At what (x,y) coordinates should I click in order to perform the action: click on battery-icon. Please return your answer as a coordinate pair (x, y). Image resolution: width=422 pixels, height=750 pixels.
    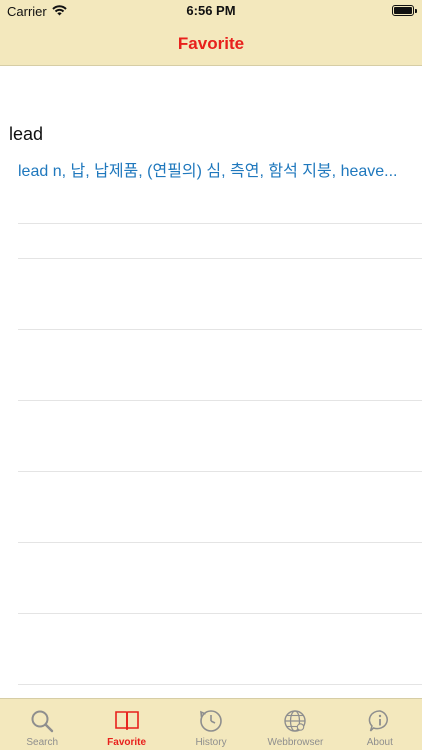
    Looking at the image, I should click on (404, 10).